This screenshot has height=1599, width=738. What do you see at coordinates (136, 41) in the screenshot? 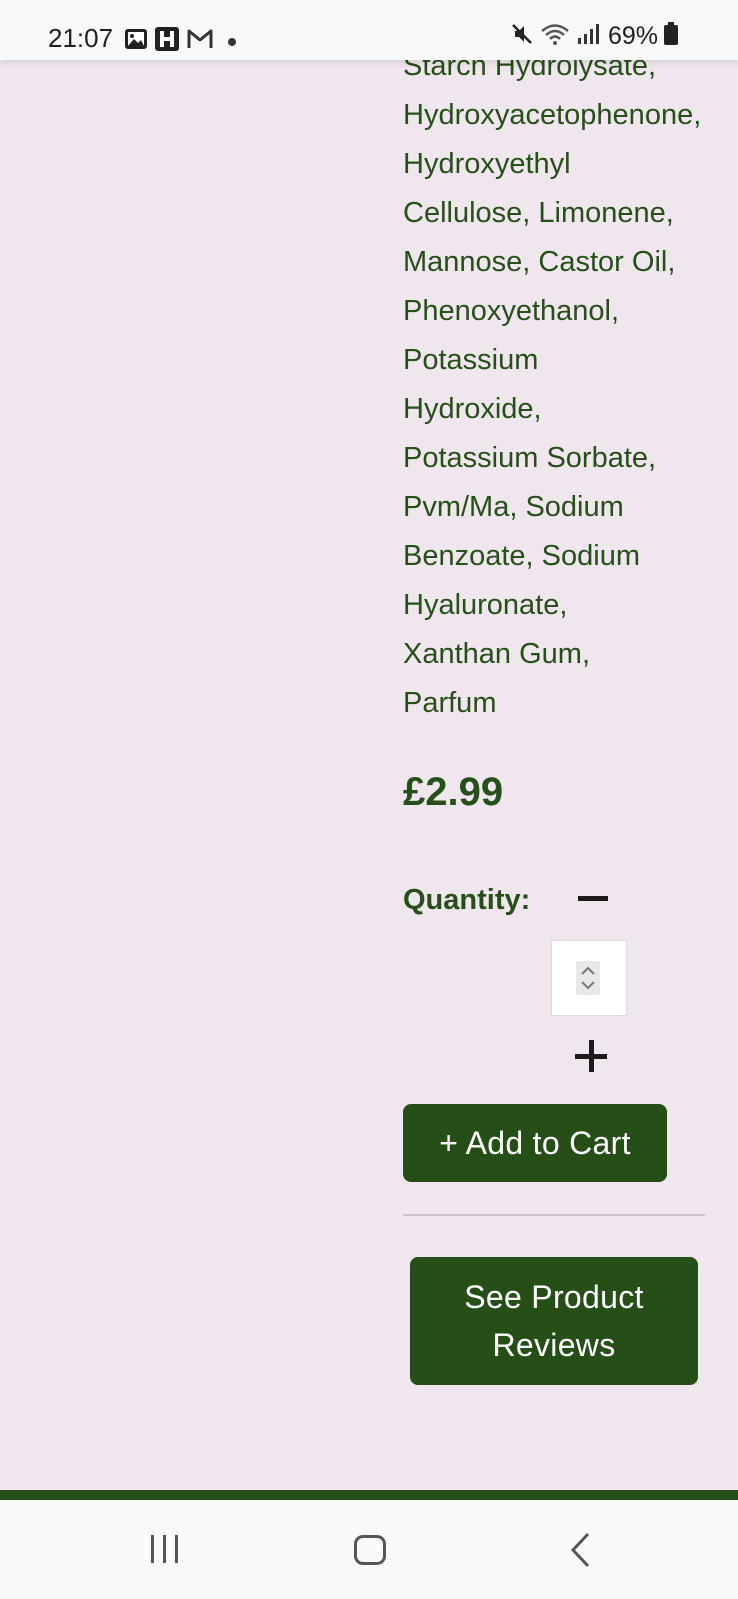
I see `gallery-icon` at bounding box center [136, 41].